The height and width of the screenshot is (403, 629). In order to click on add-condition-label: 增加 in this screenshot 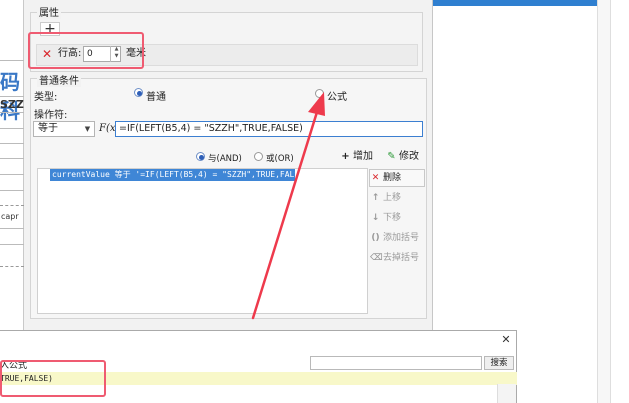, I will do `click(363, 156)`.